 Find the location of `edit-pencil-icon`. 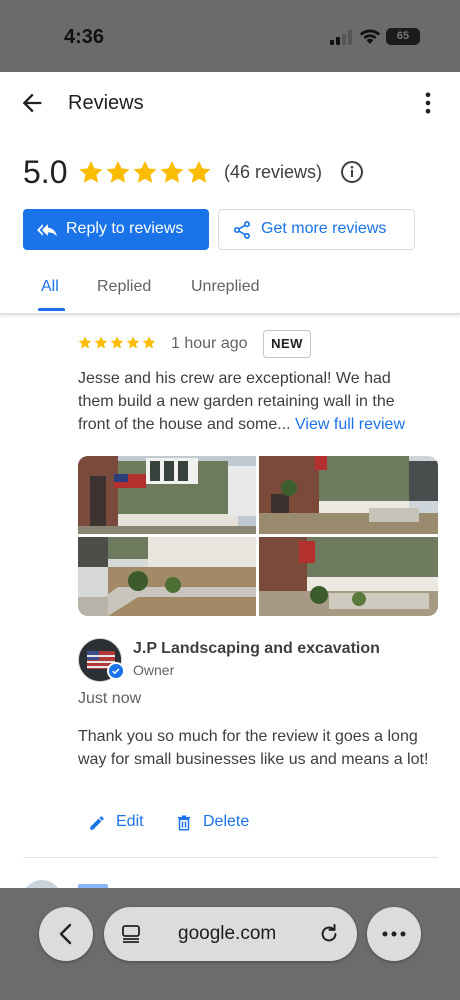

edit-pencil-icon is located at coordinates (97, 823).